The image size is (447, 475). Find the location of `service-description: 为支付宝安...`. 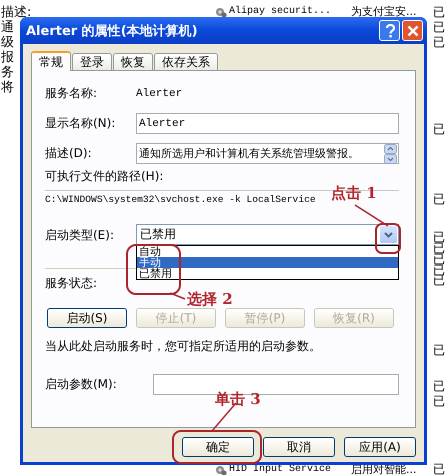

service-description: 为支付宝安... is located at coordinates (383, 12).